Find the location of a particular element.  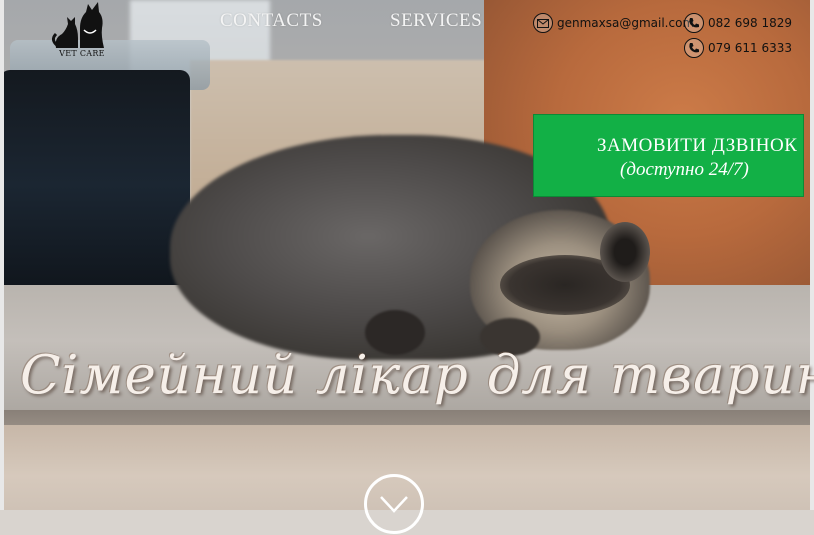

phone-2-text: 079 611 6333 is located at coordinates (750, 48).